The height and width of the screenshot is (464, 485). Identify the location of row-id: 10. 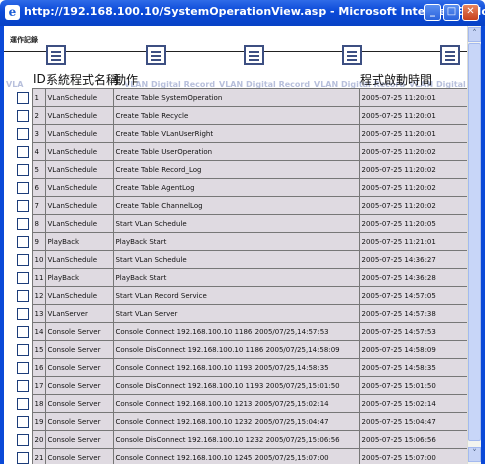
(38, 259).